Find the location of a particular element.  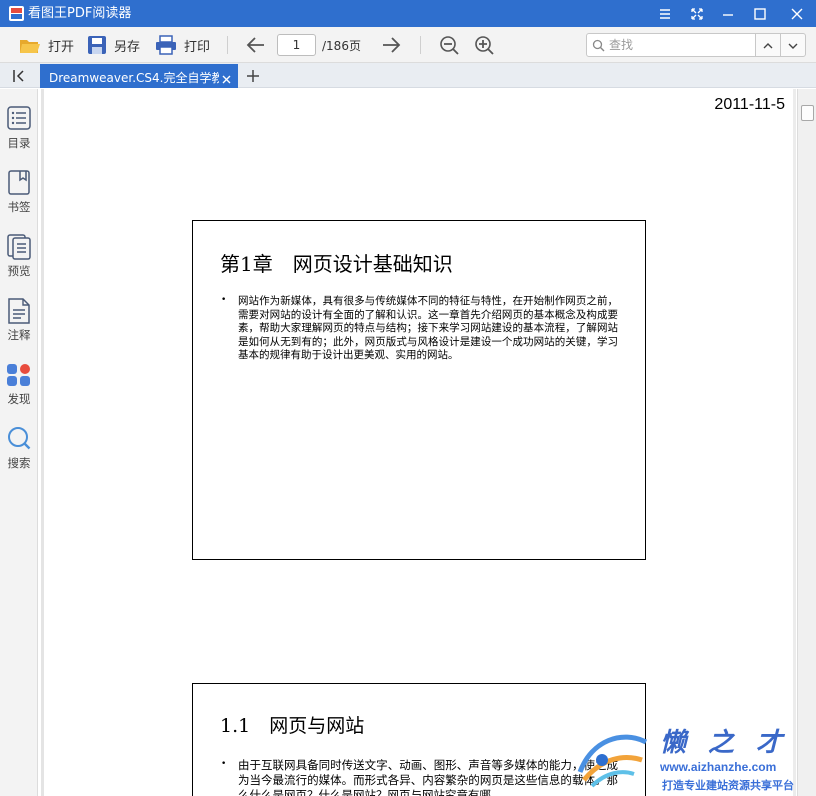

title-bar: 看图王PDF阅读器 is located at coordinates (408, 13).